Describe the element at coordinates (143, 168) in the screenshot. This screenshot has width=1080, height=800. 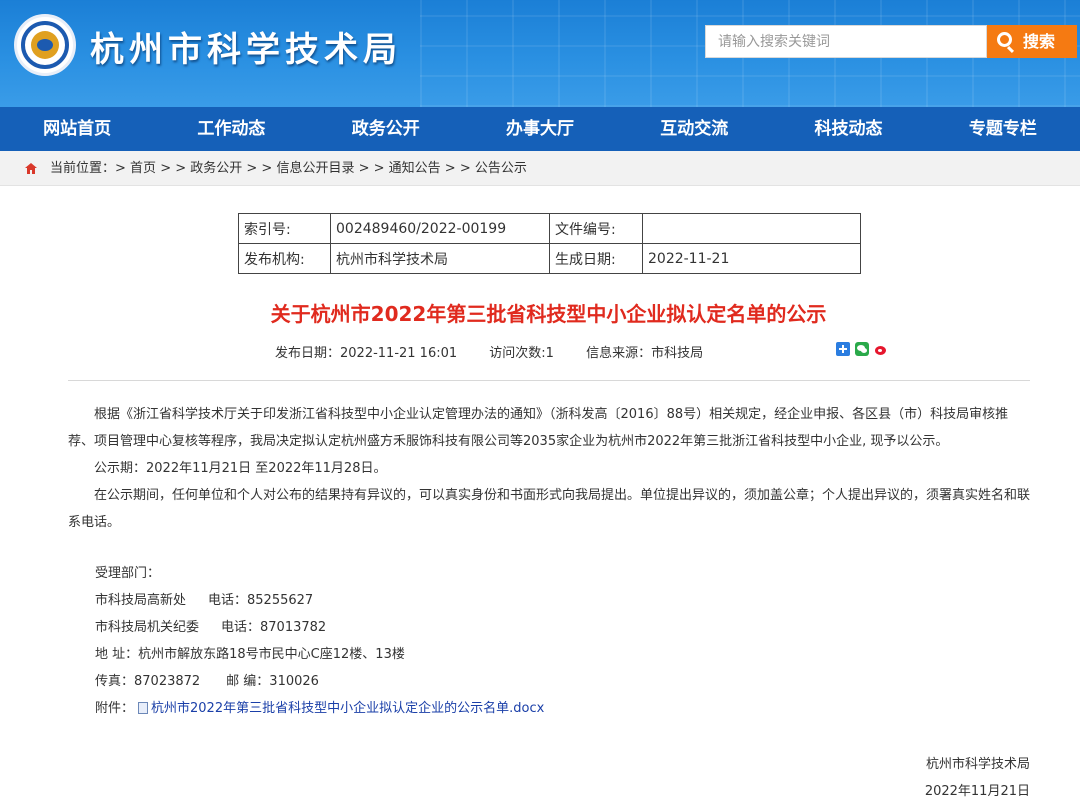
I see `breadcrumb-item-home: 首页` at that location.